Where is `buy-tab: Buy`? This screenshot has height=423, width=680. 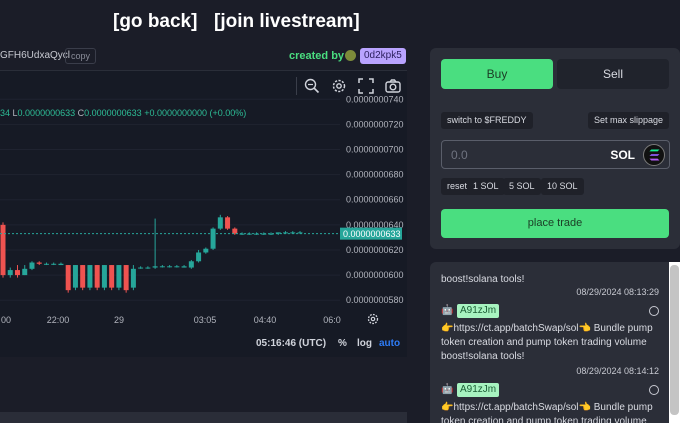 buy-tab: Buy is located at coordinates (497, 74).